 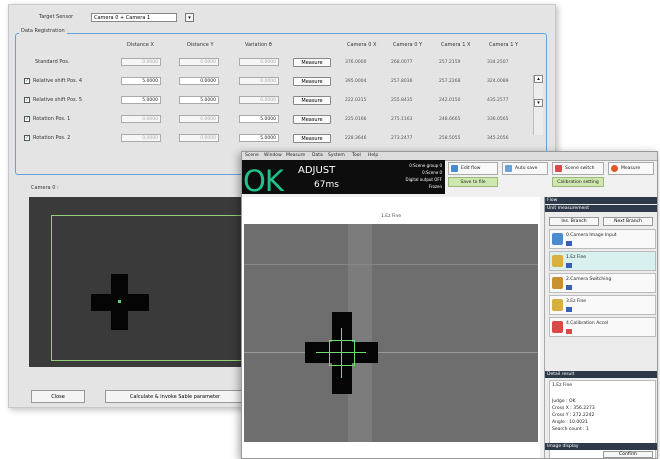 What do you see at coordinates (570, 429) in the screenshot?
I see `detail-line: Search count : 1` at bounding box center [570, 429].